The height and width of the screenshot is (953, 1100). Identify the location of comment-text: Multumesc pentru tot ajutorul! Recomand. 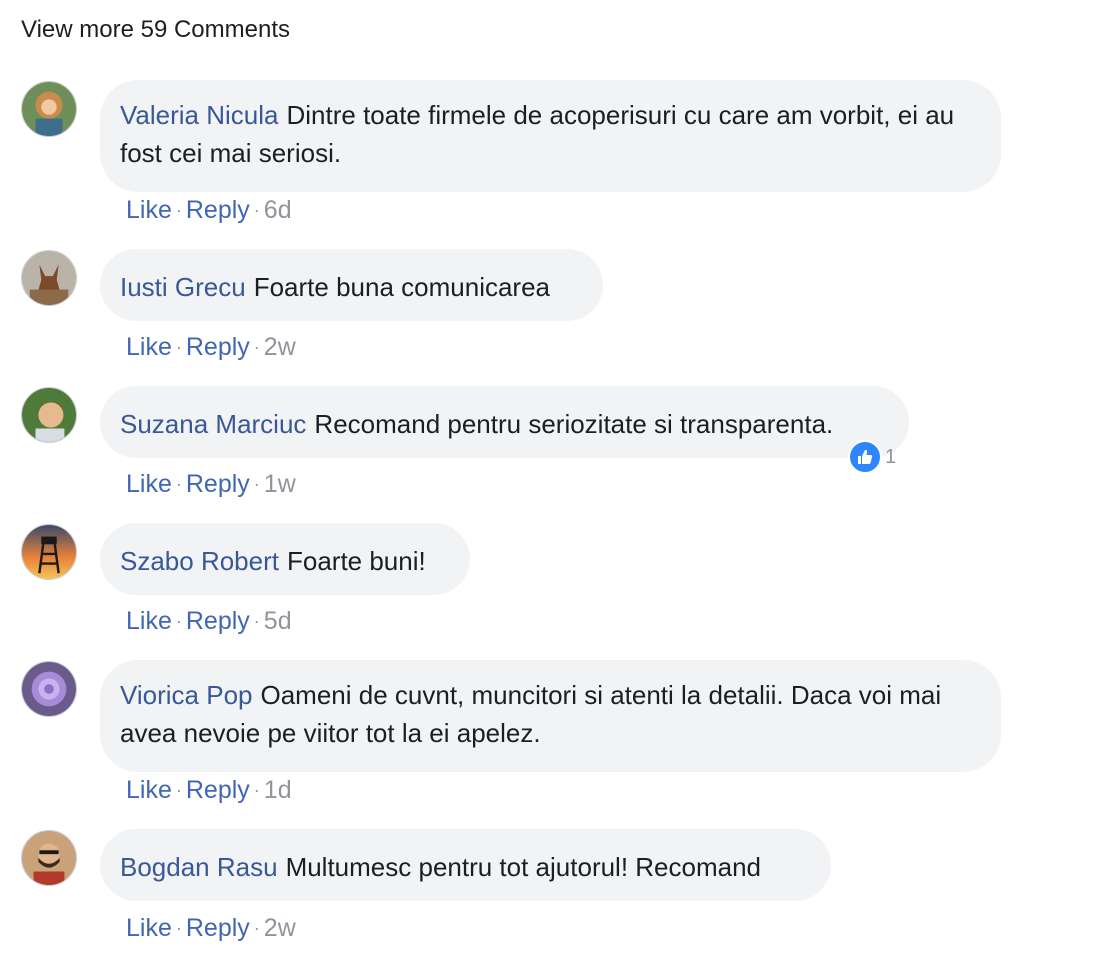
(523, 867).